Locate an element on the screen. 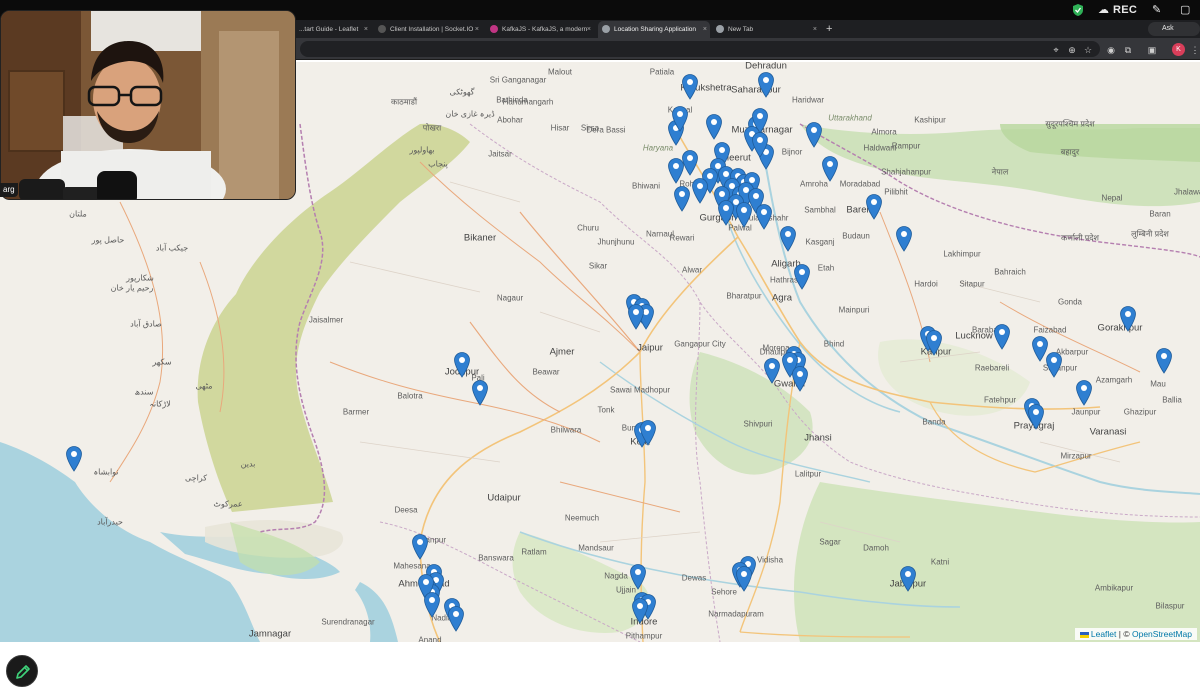 The image size is (1200, 695). place-label: Ghazipur is located at coordinates (1140, 412).